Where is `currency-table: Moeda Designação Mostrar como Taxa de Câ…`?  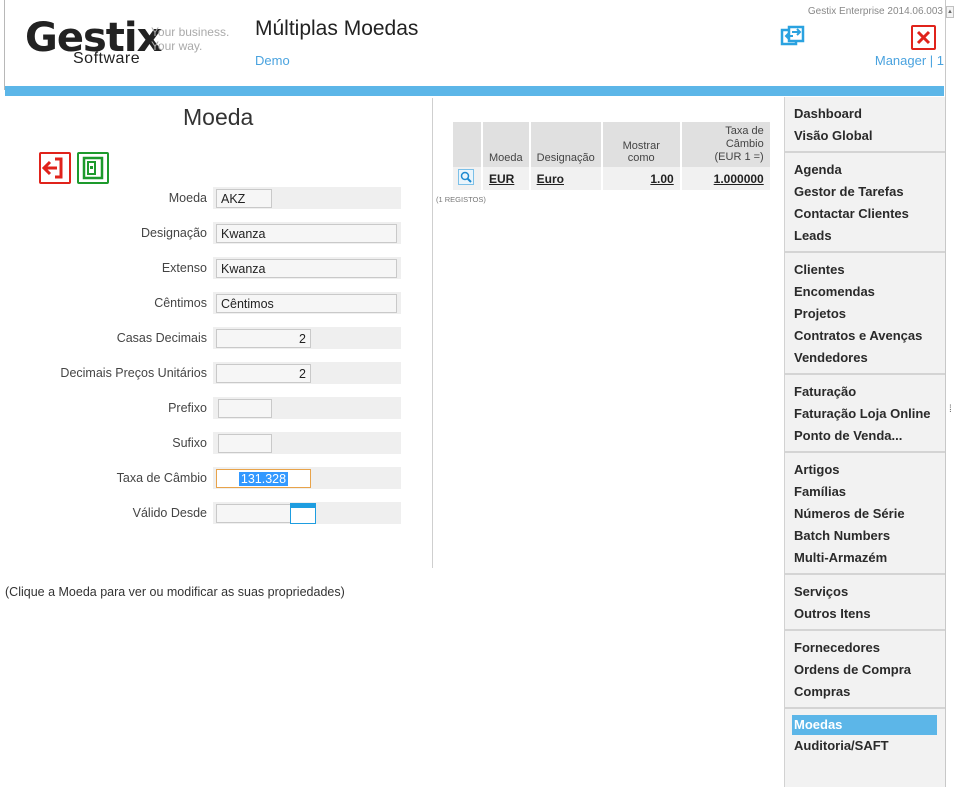 currency-table: Moeda Designação Mostrar como Taxa de Câ… is located at coordinates (611, 156).